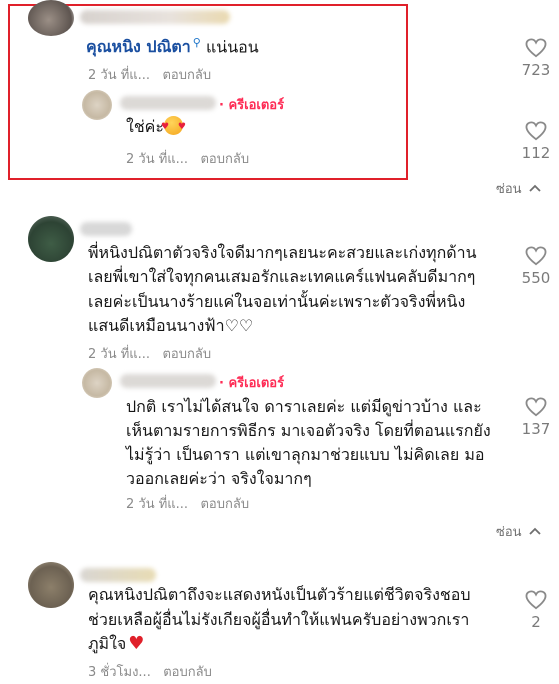 This screenshot has height=684, width=559. What do you see at coordinates (536, 278) in the screenshot?
I see `like-count: 550` at bounding box center [536, 278].